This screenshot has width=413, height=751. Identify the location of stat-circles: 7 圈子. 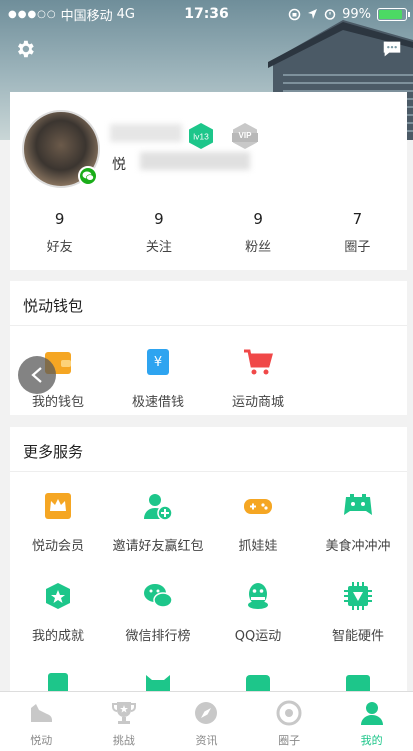
(357, 232).